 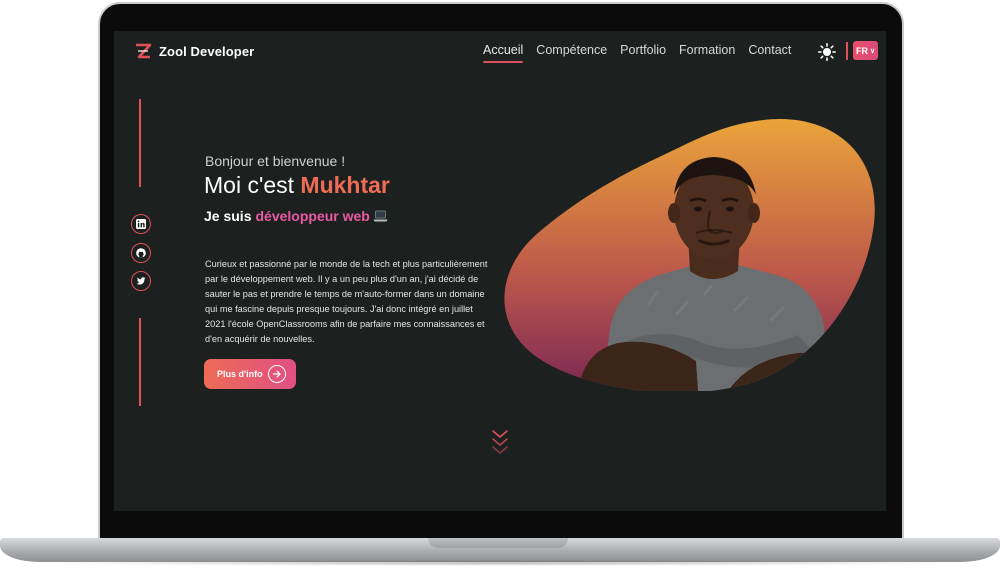 What do you see at coordinates (873, 51) in the screenshot?
I see `chevron-down-icon: ∨` at bounding box center [873, 51].